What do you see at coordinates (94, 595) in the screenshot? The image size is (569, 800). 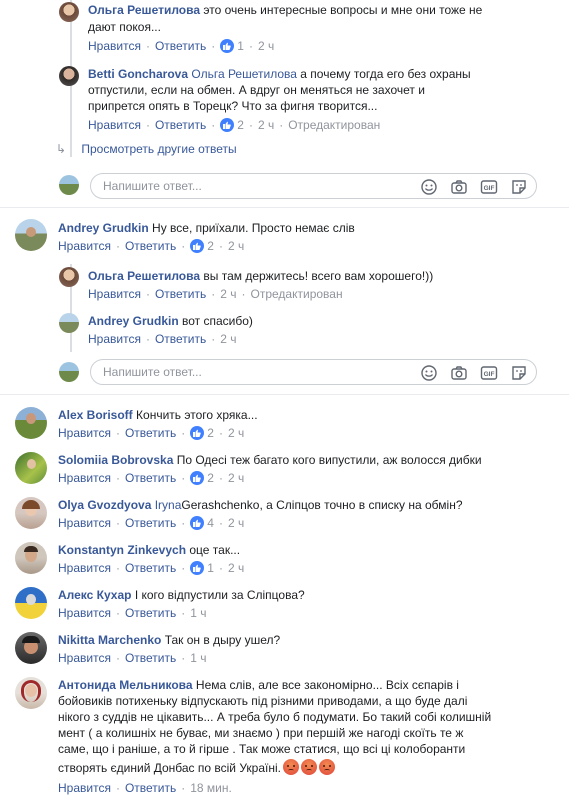 I see `author-name: Алекс Кухар` at bounding box center [94, 595].